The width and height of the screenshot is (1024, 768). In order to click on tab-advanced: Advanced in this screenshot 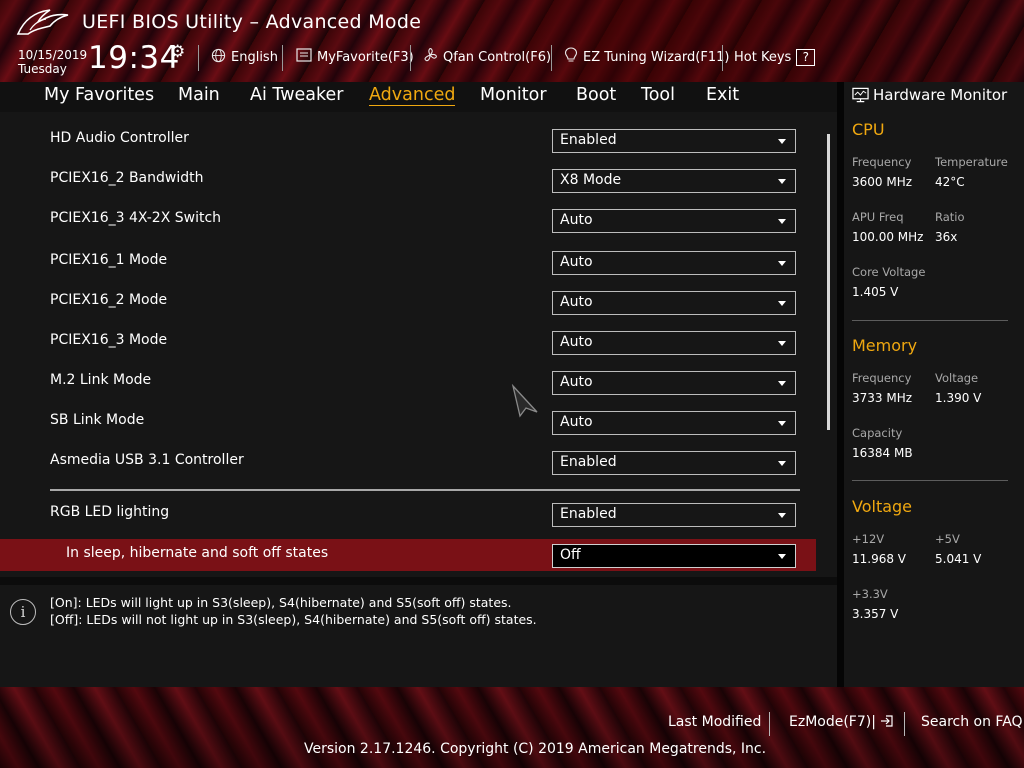, I will do `click(412, 95)`.